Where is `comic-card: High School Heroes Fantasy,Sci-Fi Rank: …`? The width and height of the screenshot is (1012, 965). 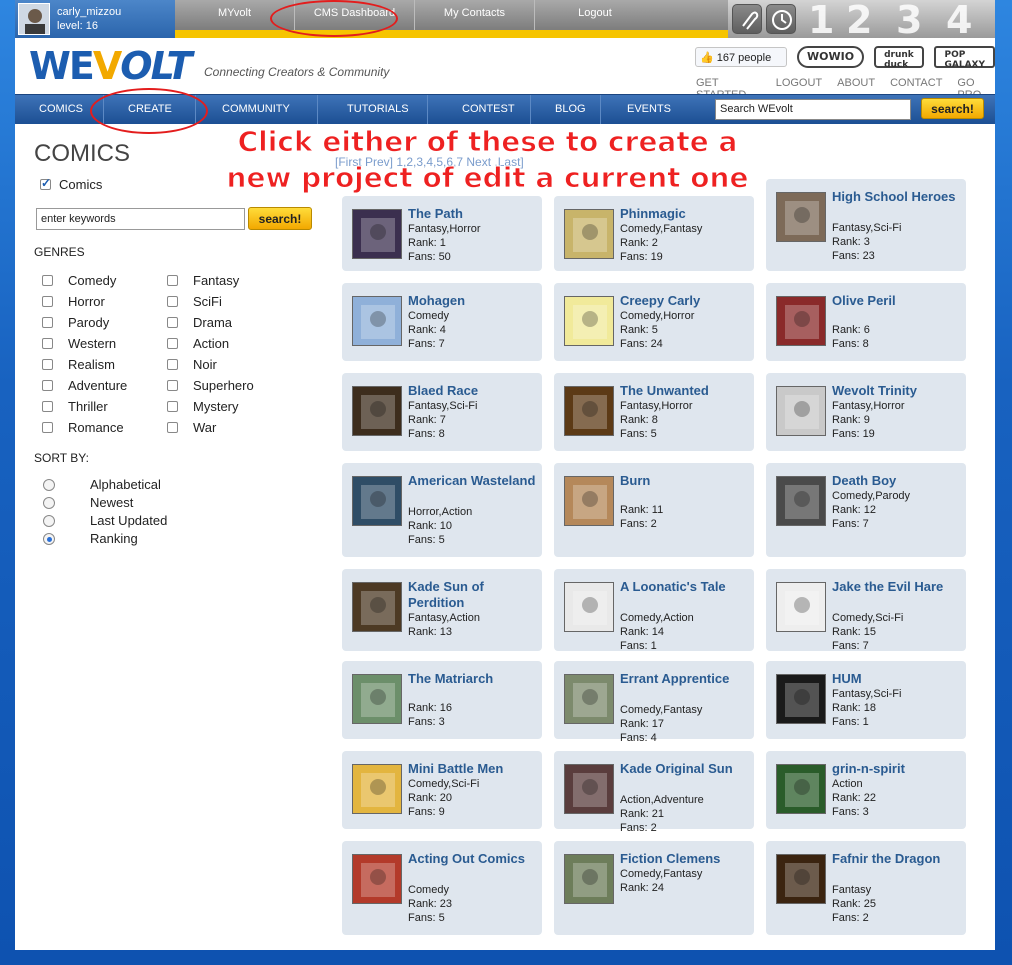 comic-card: High School Heroes Fantasy,Sci-Fi Rank: … is located at coordinates (866, 225).